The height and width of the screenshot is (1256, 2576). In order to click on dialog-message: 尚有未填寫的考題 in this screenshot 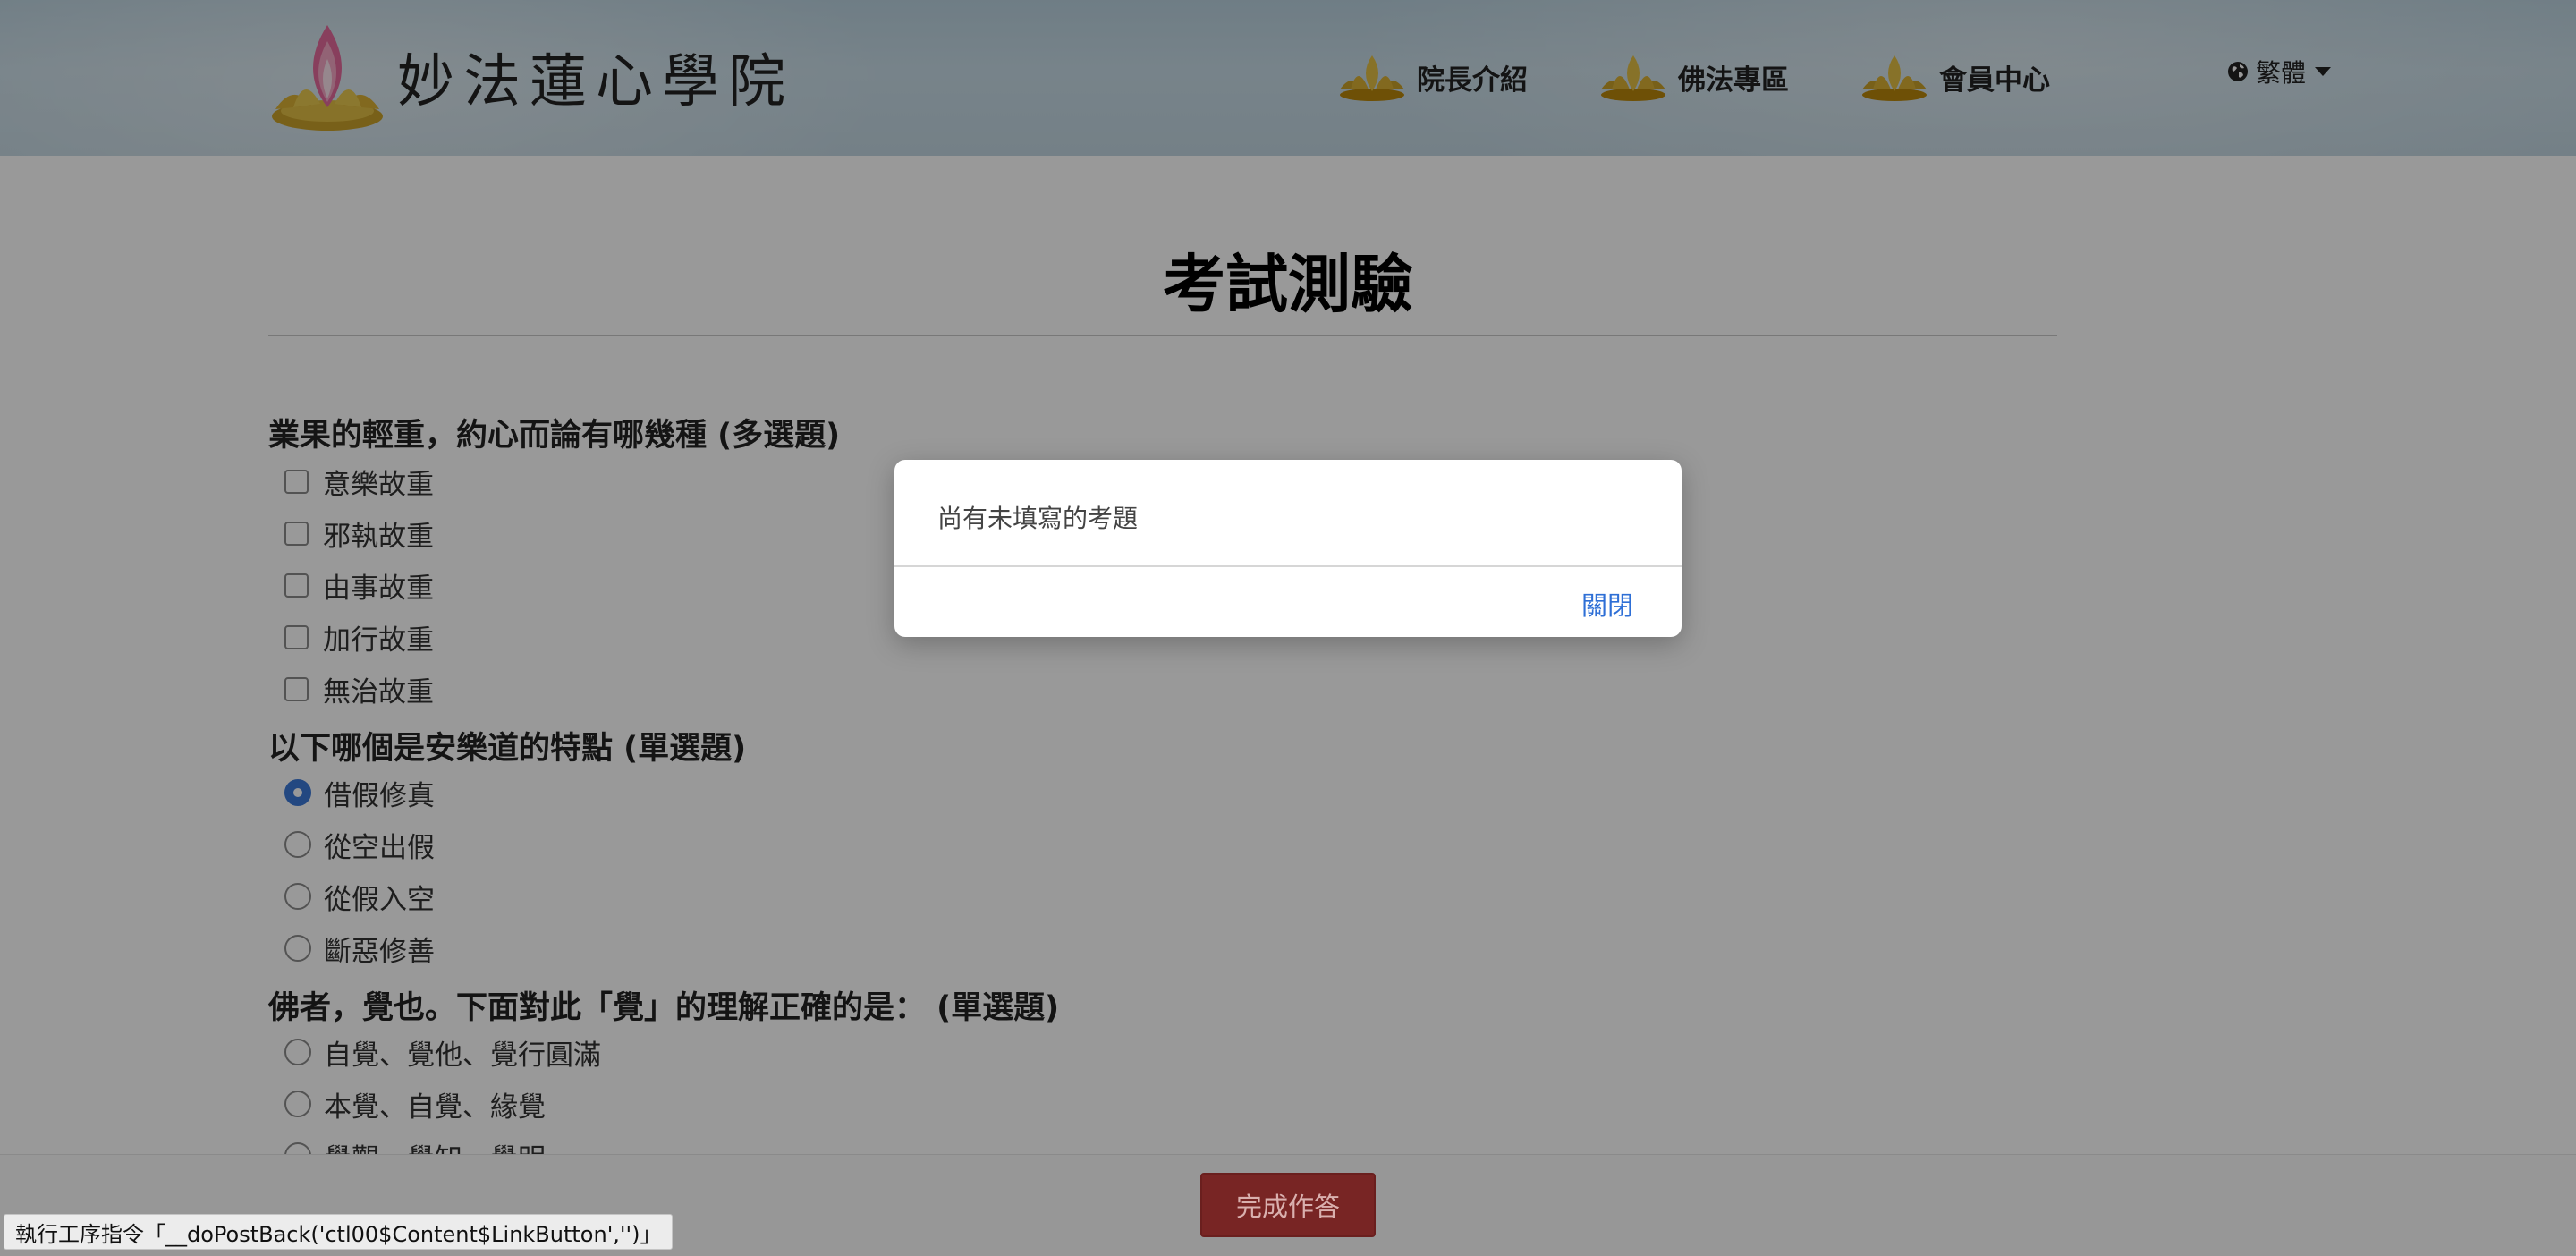, I will do `click(1038, 518)`.